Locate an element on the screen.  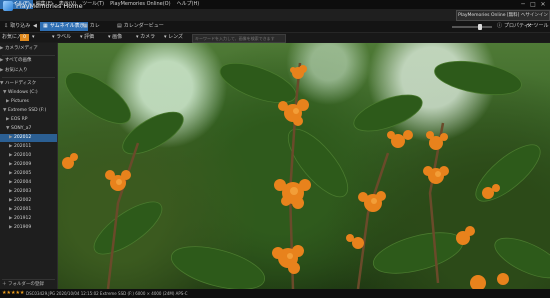
back-arrow-icon: ◀ is located at coordinates (35, 26).